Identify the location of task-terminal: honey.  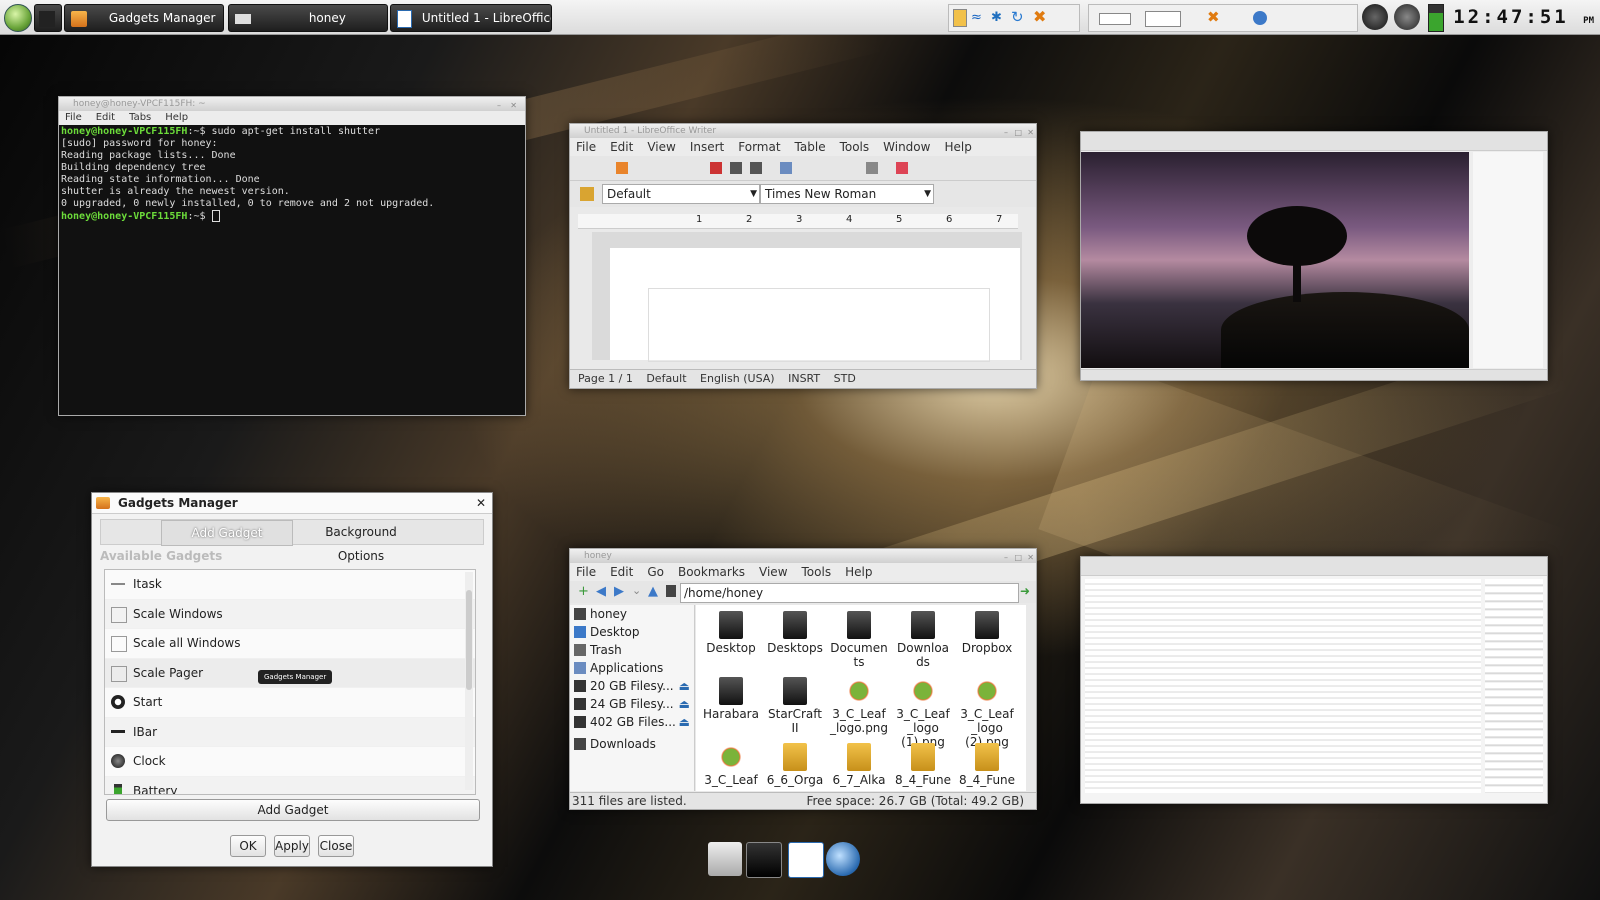
(308, 18).